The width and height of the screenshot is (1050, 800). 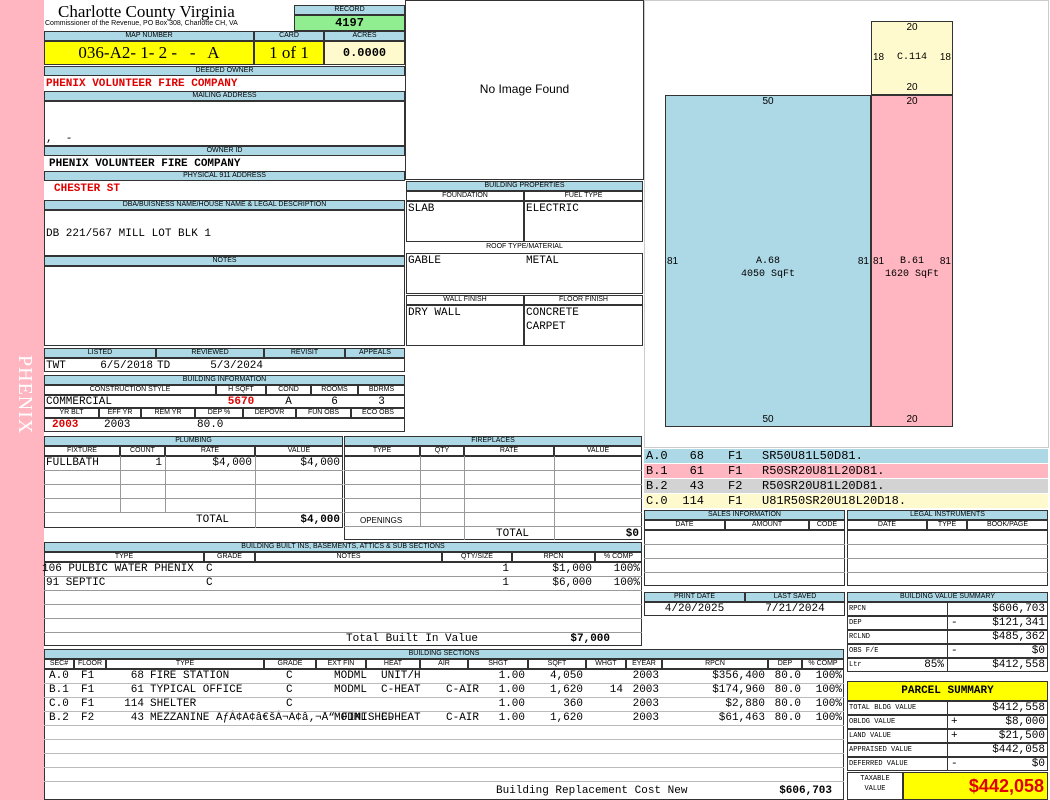 What do you see at coordinates (149, 53) in the screenshot?
I see `map-number: 036-A2- 1- 2 - - A` at bounding box center [149, 53].